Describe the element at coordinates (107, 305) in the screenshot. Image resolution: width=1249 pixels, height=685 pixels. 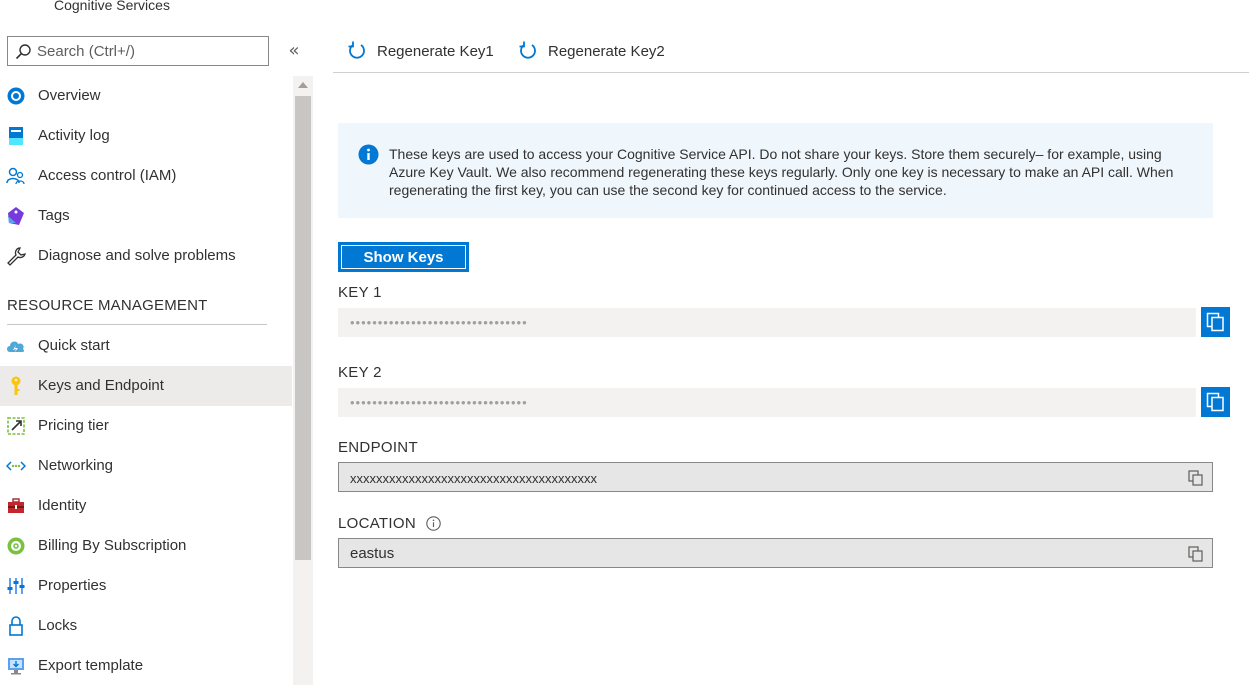
I see `section-header-label: RESOURCE MANAGEMENT` at that location.